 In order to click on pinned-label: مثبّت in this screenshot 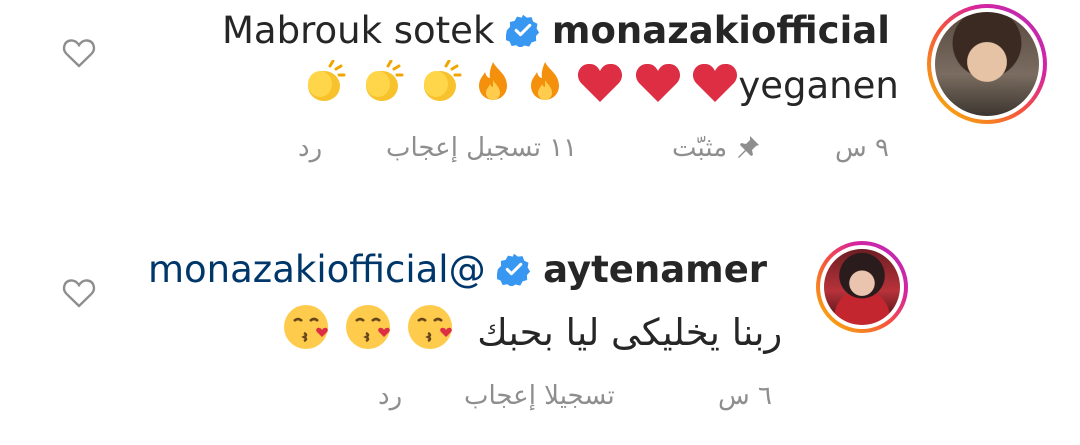, I will do `click(700, 148)`.